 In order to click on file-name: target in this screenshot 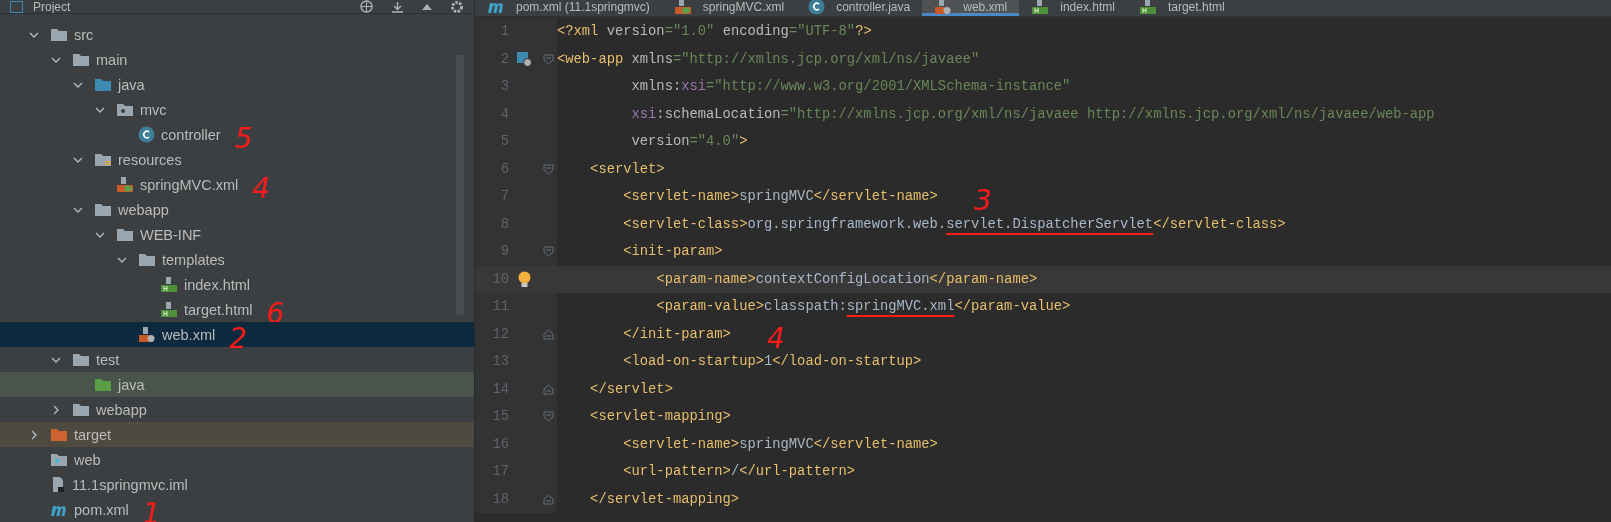, I will do `click(93, 434)`.